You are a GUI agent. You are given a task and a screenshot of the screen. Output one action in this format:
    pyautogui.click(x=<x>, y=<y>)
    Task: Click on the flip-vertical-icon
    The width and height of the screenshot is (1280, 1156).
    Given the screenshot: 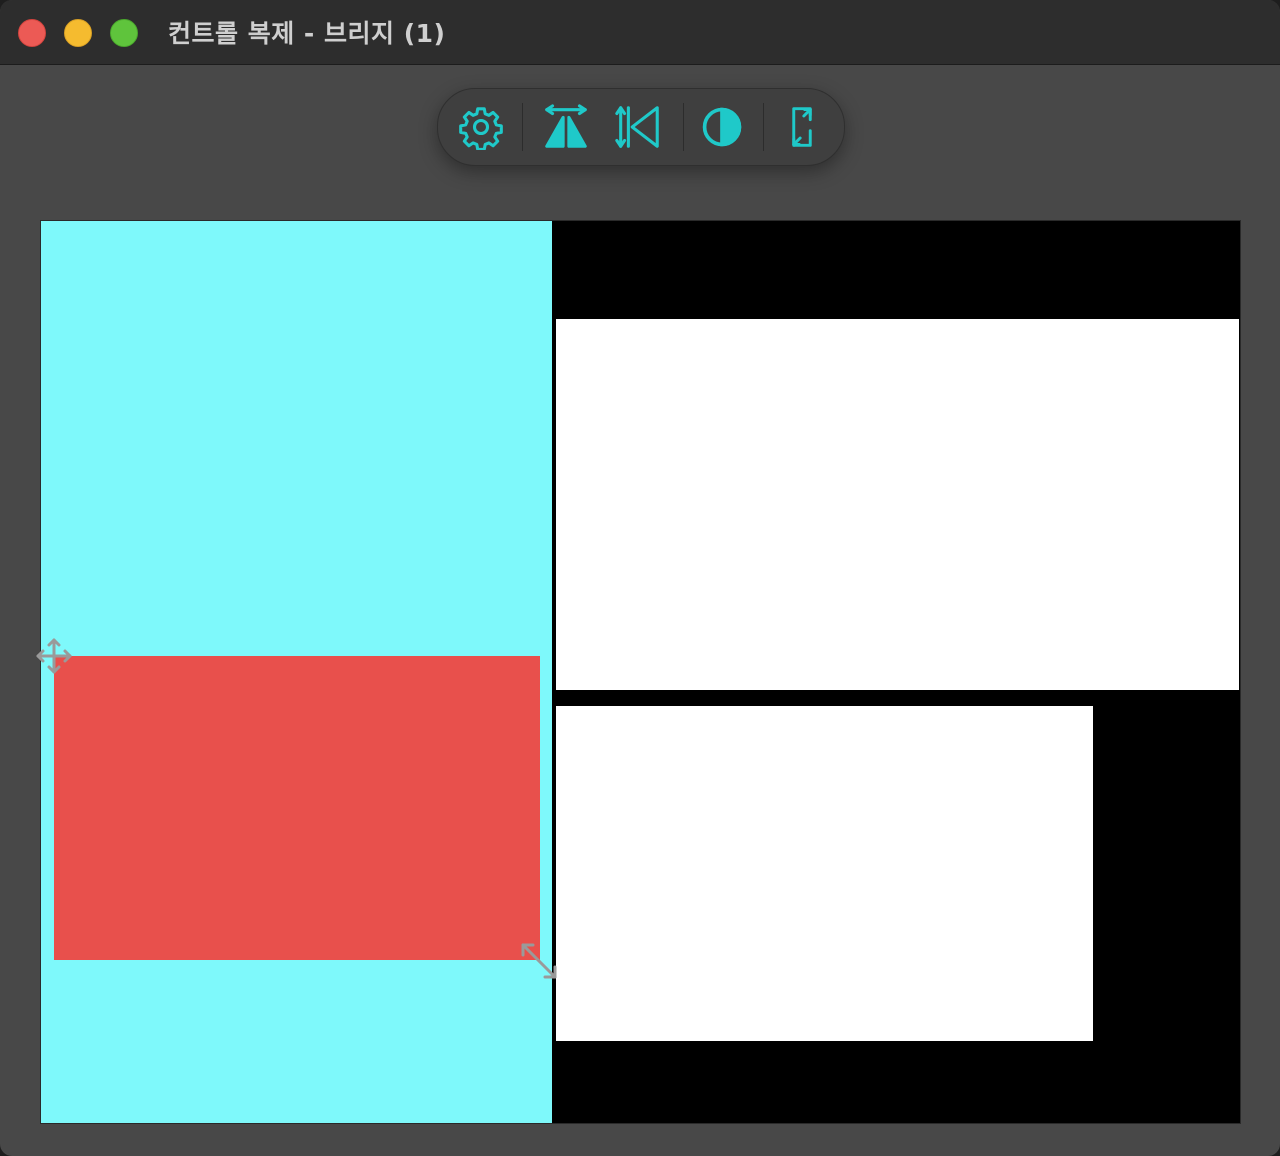 What is the action you would take?
    pyautogui.click(x=637, y=127)
    